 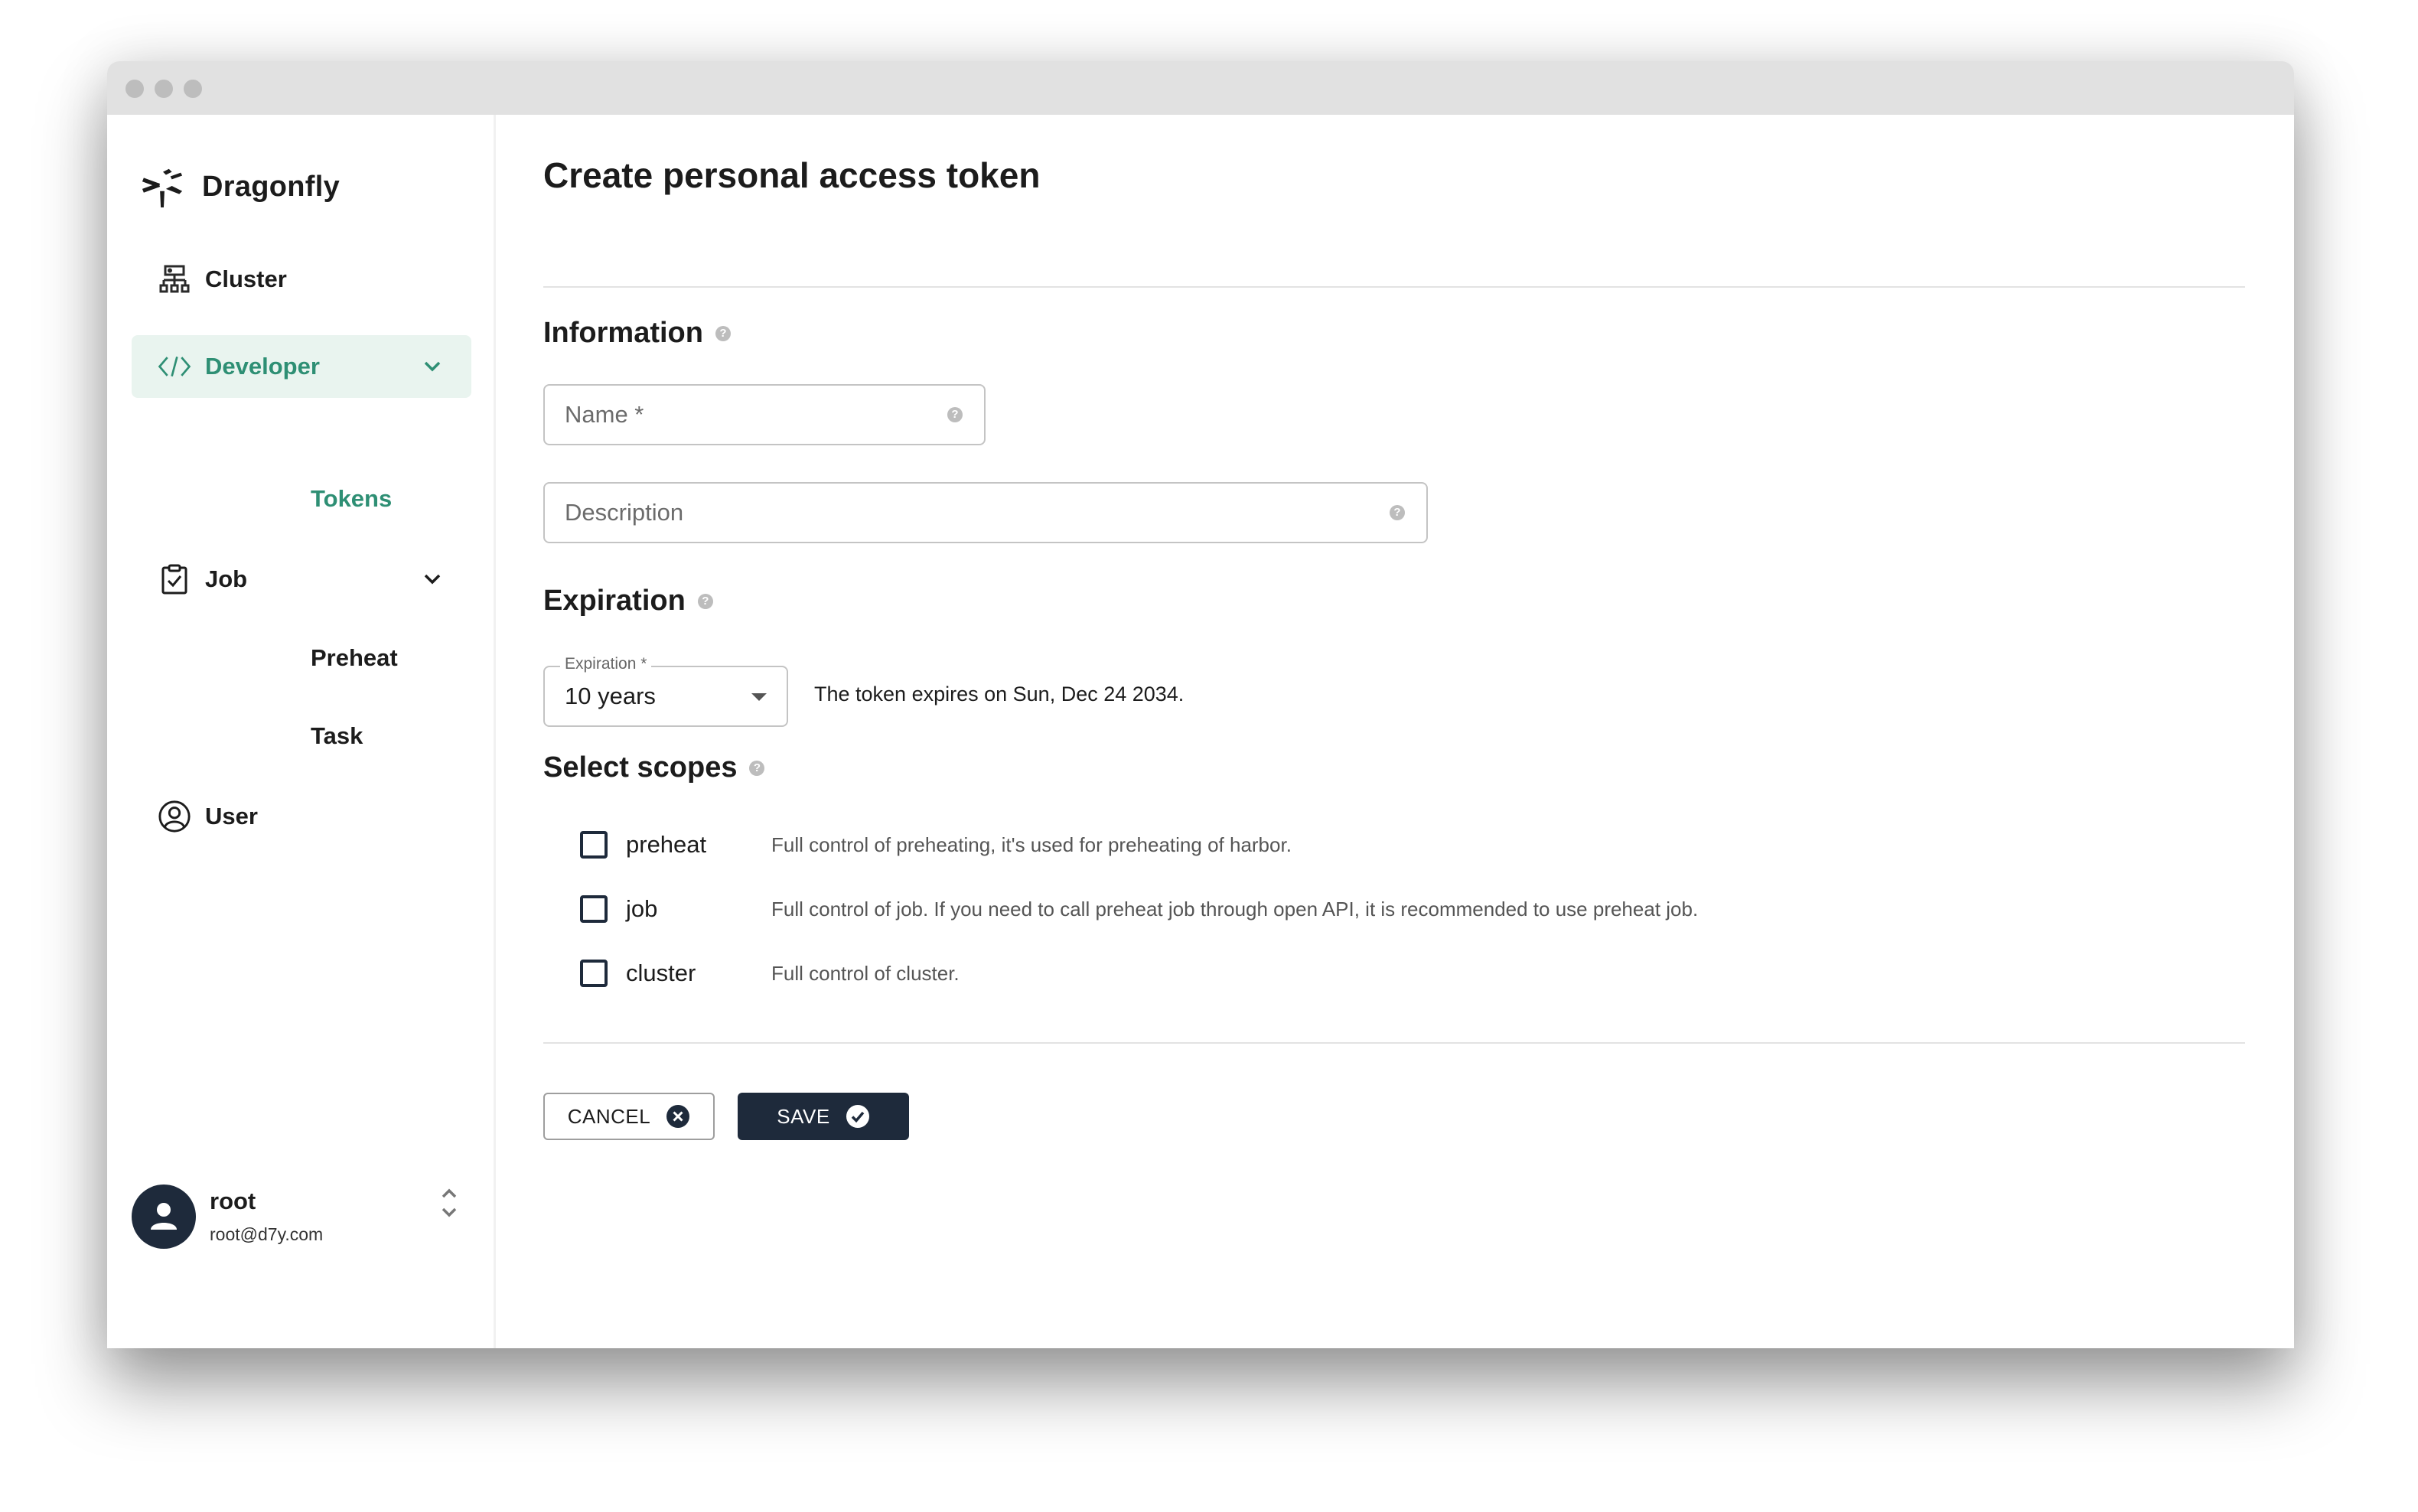 What do you see at coordinates (301, 579) in the screenshot?
I see `sidebar-item-job: Job` at bounding box center [301, 579].